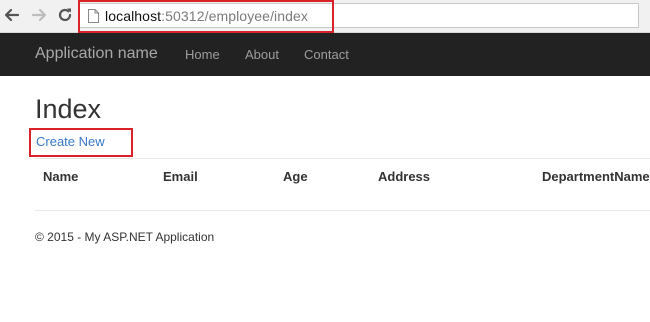 The width and height of the screenshot is (650, 322). I want to click on column-header-address: Address, so click(404, 176).